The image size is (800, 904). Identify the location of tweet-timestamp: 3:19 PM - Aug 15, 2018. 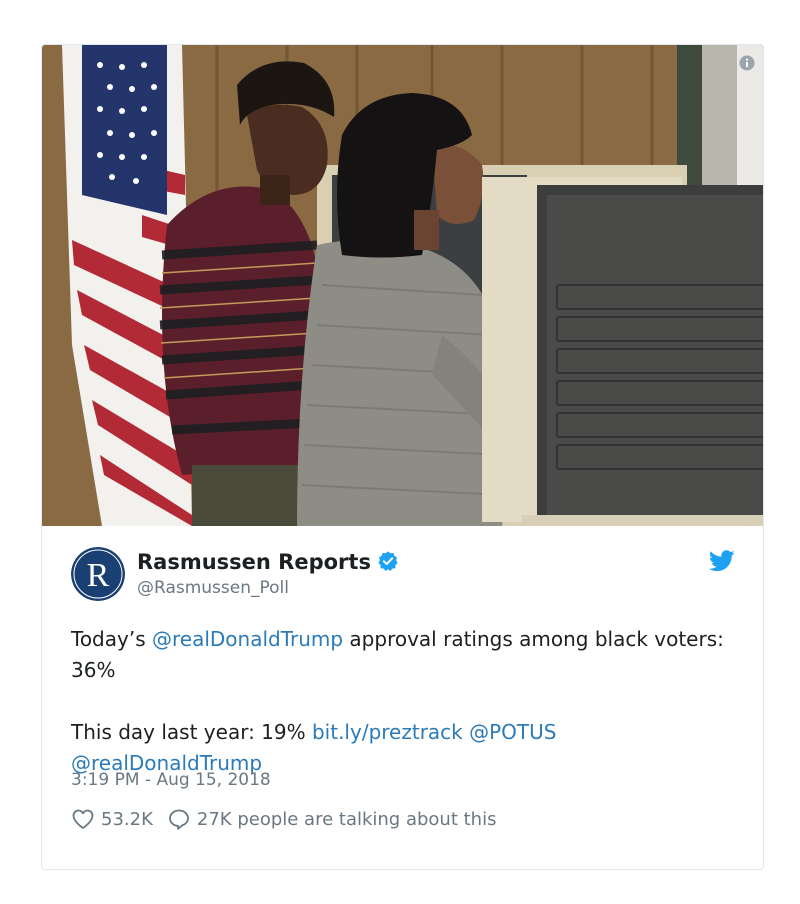
(171, 780).